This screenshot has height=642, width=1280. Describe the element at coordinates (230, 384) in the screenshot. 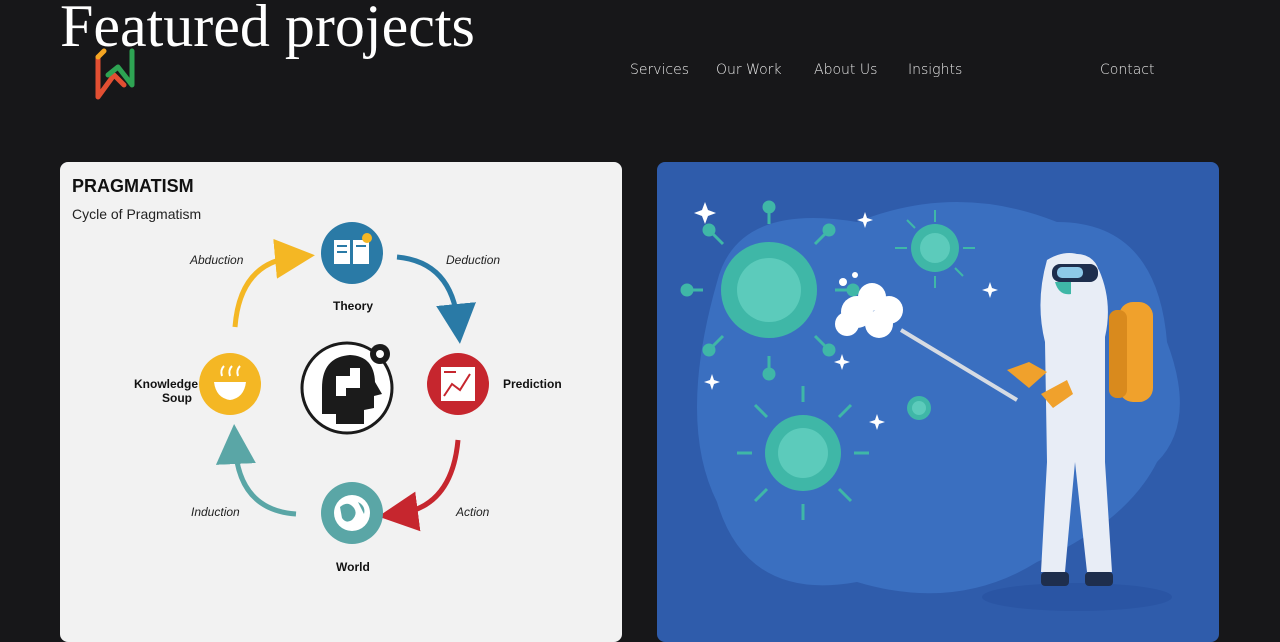

I see `knowledge-soup-node` at that location.